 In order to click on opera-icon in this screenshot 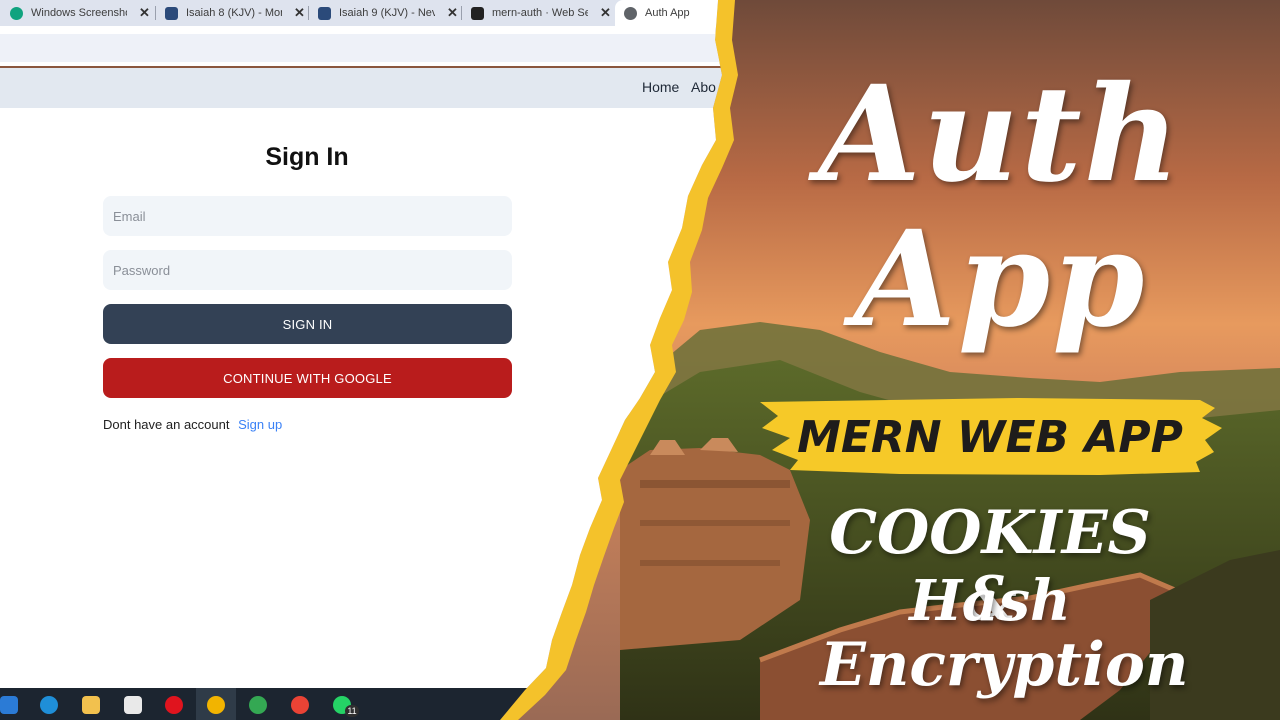, I will do `click(174, 705)`.